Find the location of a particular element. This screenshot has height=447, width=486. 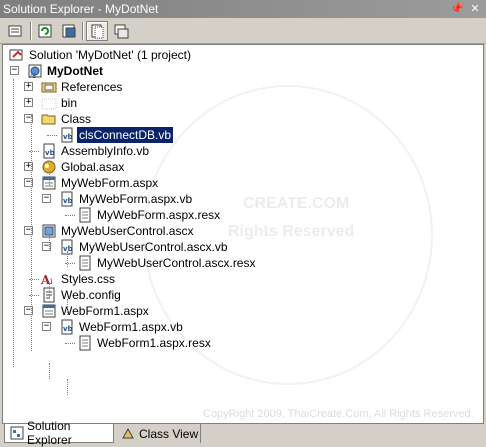

copy-project-icon is located at coordinates (69, 31).